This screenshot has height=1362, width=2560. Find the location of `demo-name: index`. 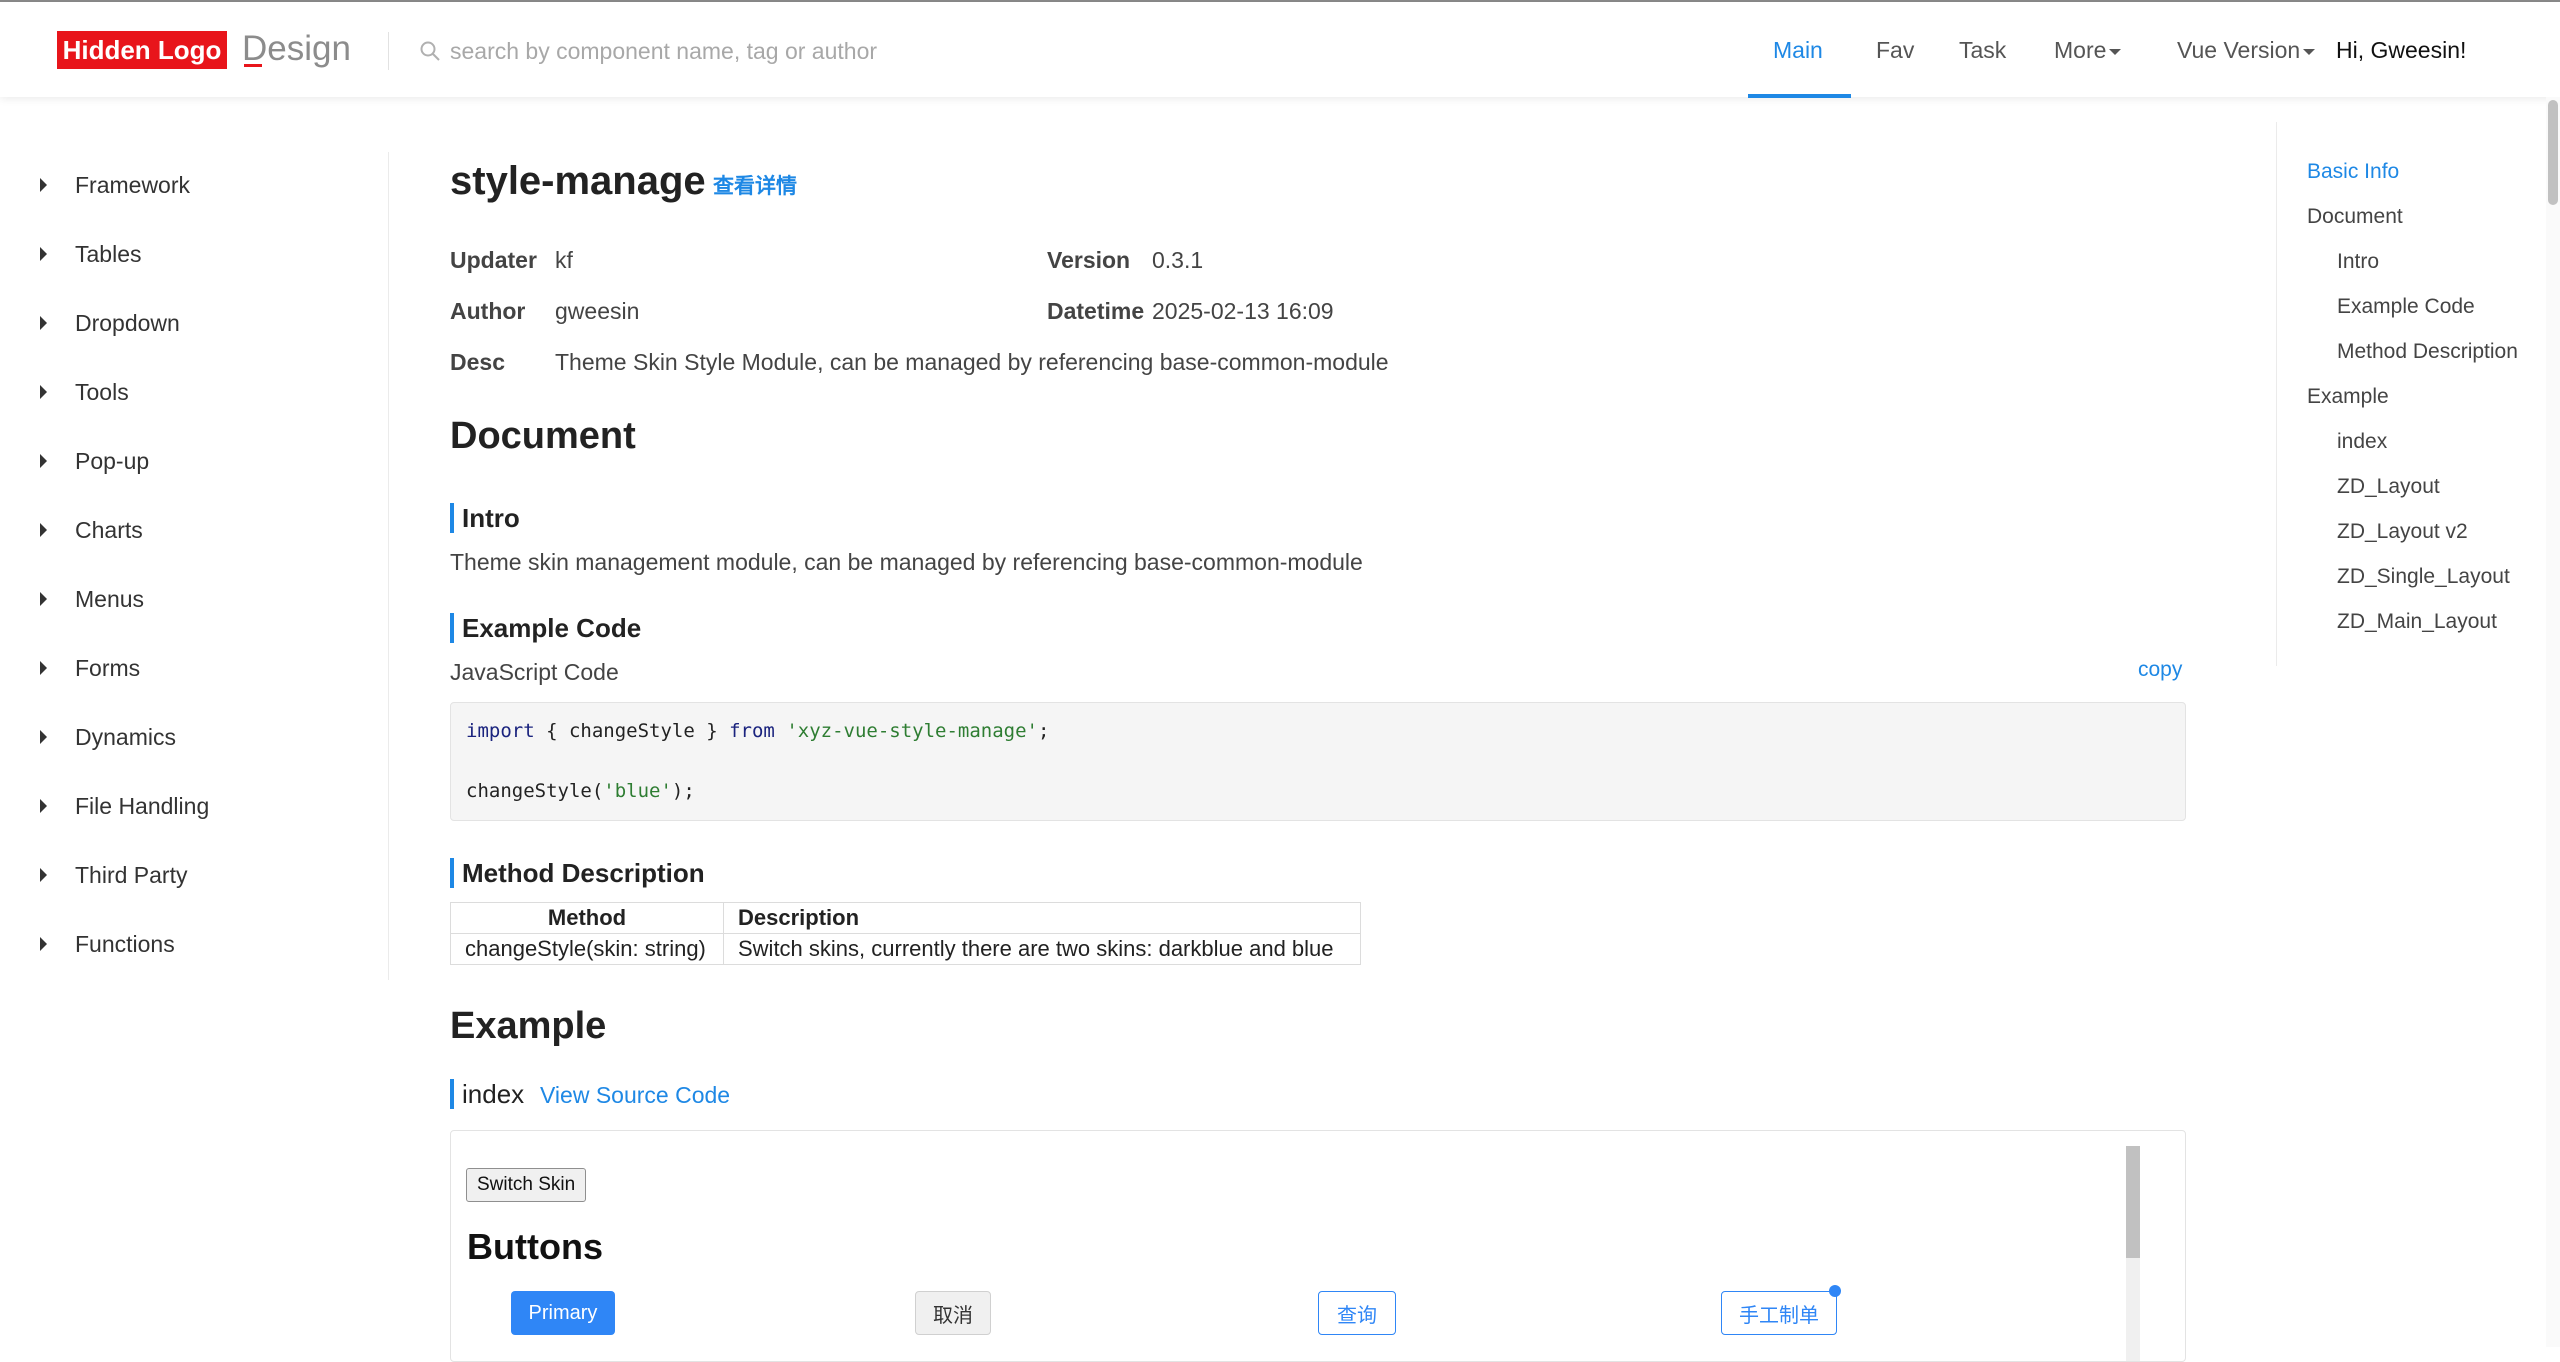

demo-name: index is located at coordinates (487, 1094).